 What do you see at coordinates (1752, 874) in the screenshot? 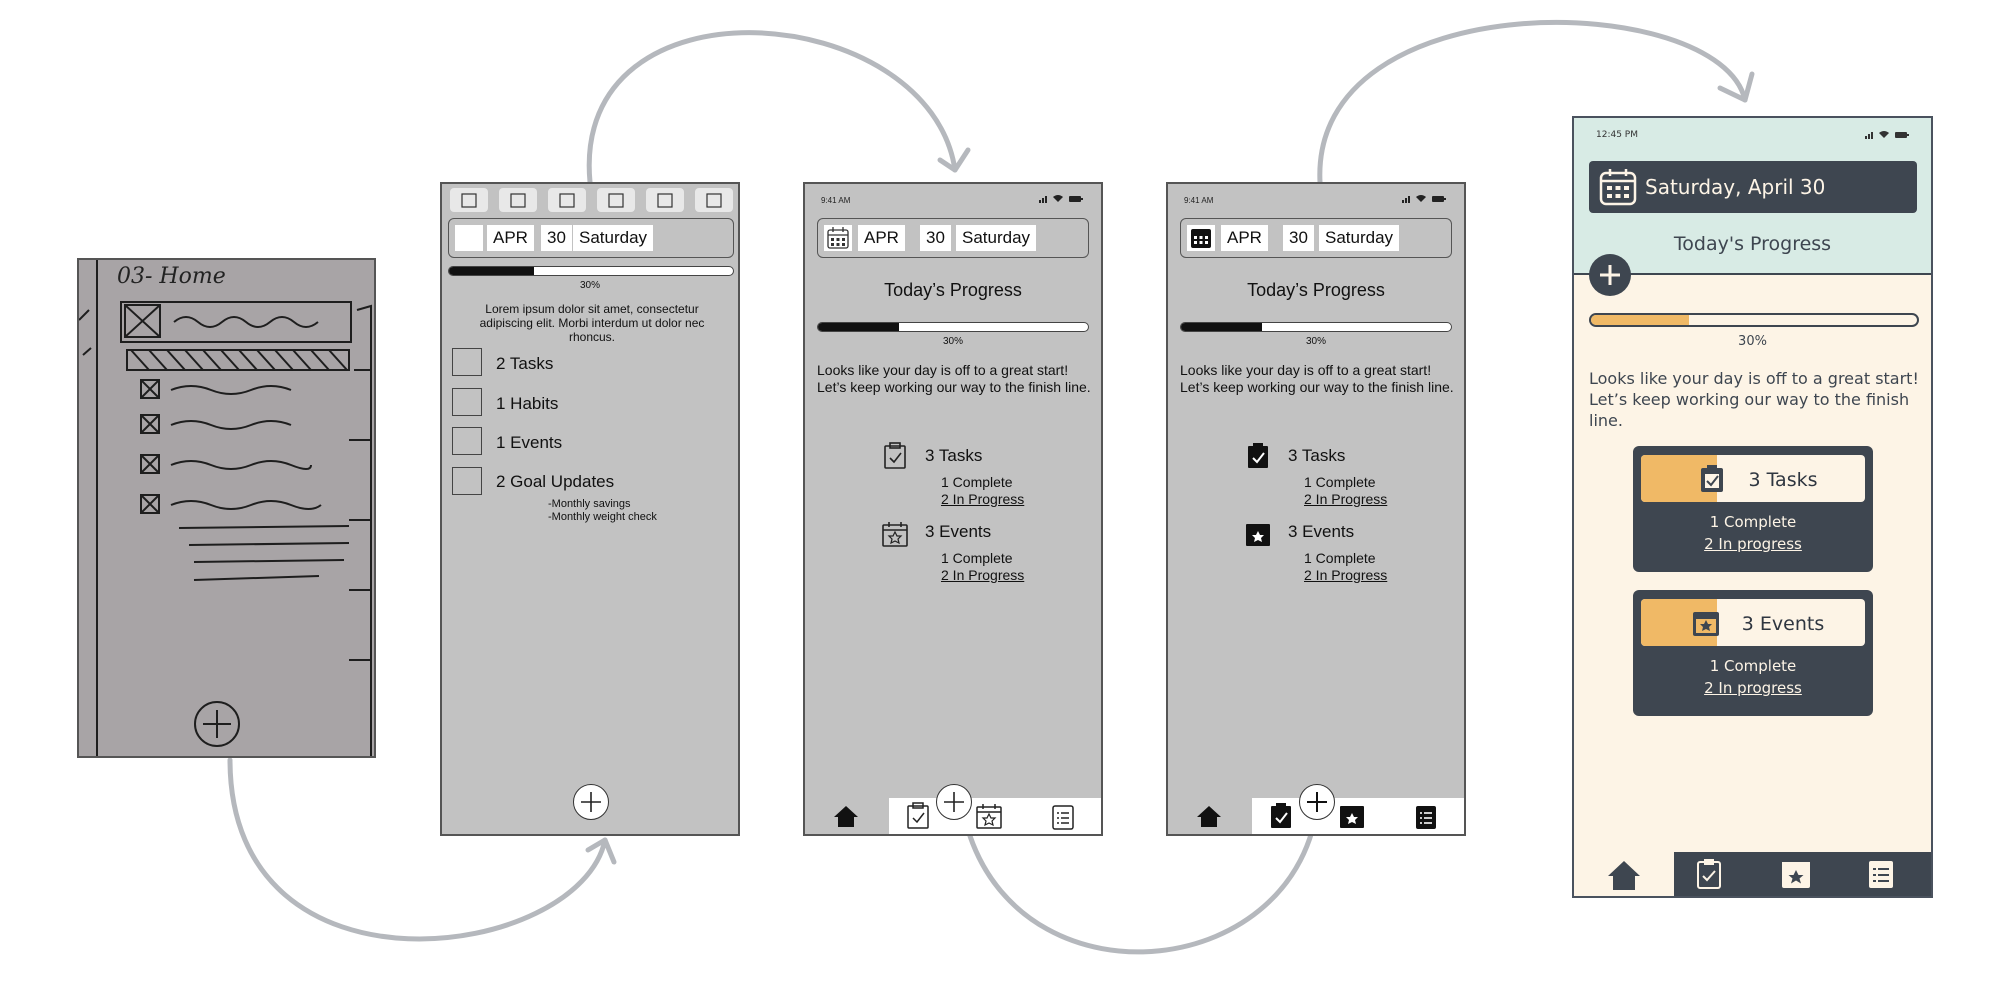
I see `bottom-nav` at bounding box center [1752, 874].